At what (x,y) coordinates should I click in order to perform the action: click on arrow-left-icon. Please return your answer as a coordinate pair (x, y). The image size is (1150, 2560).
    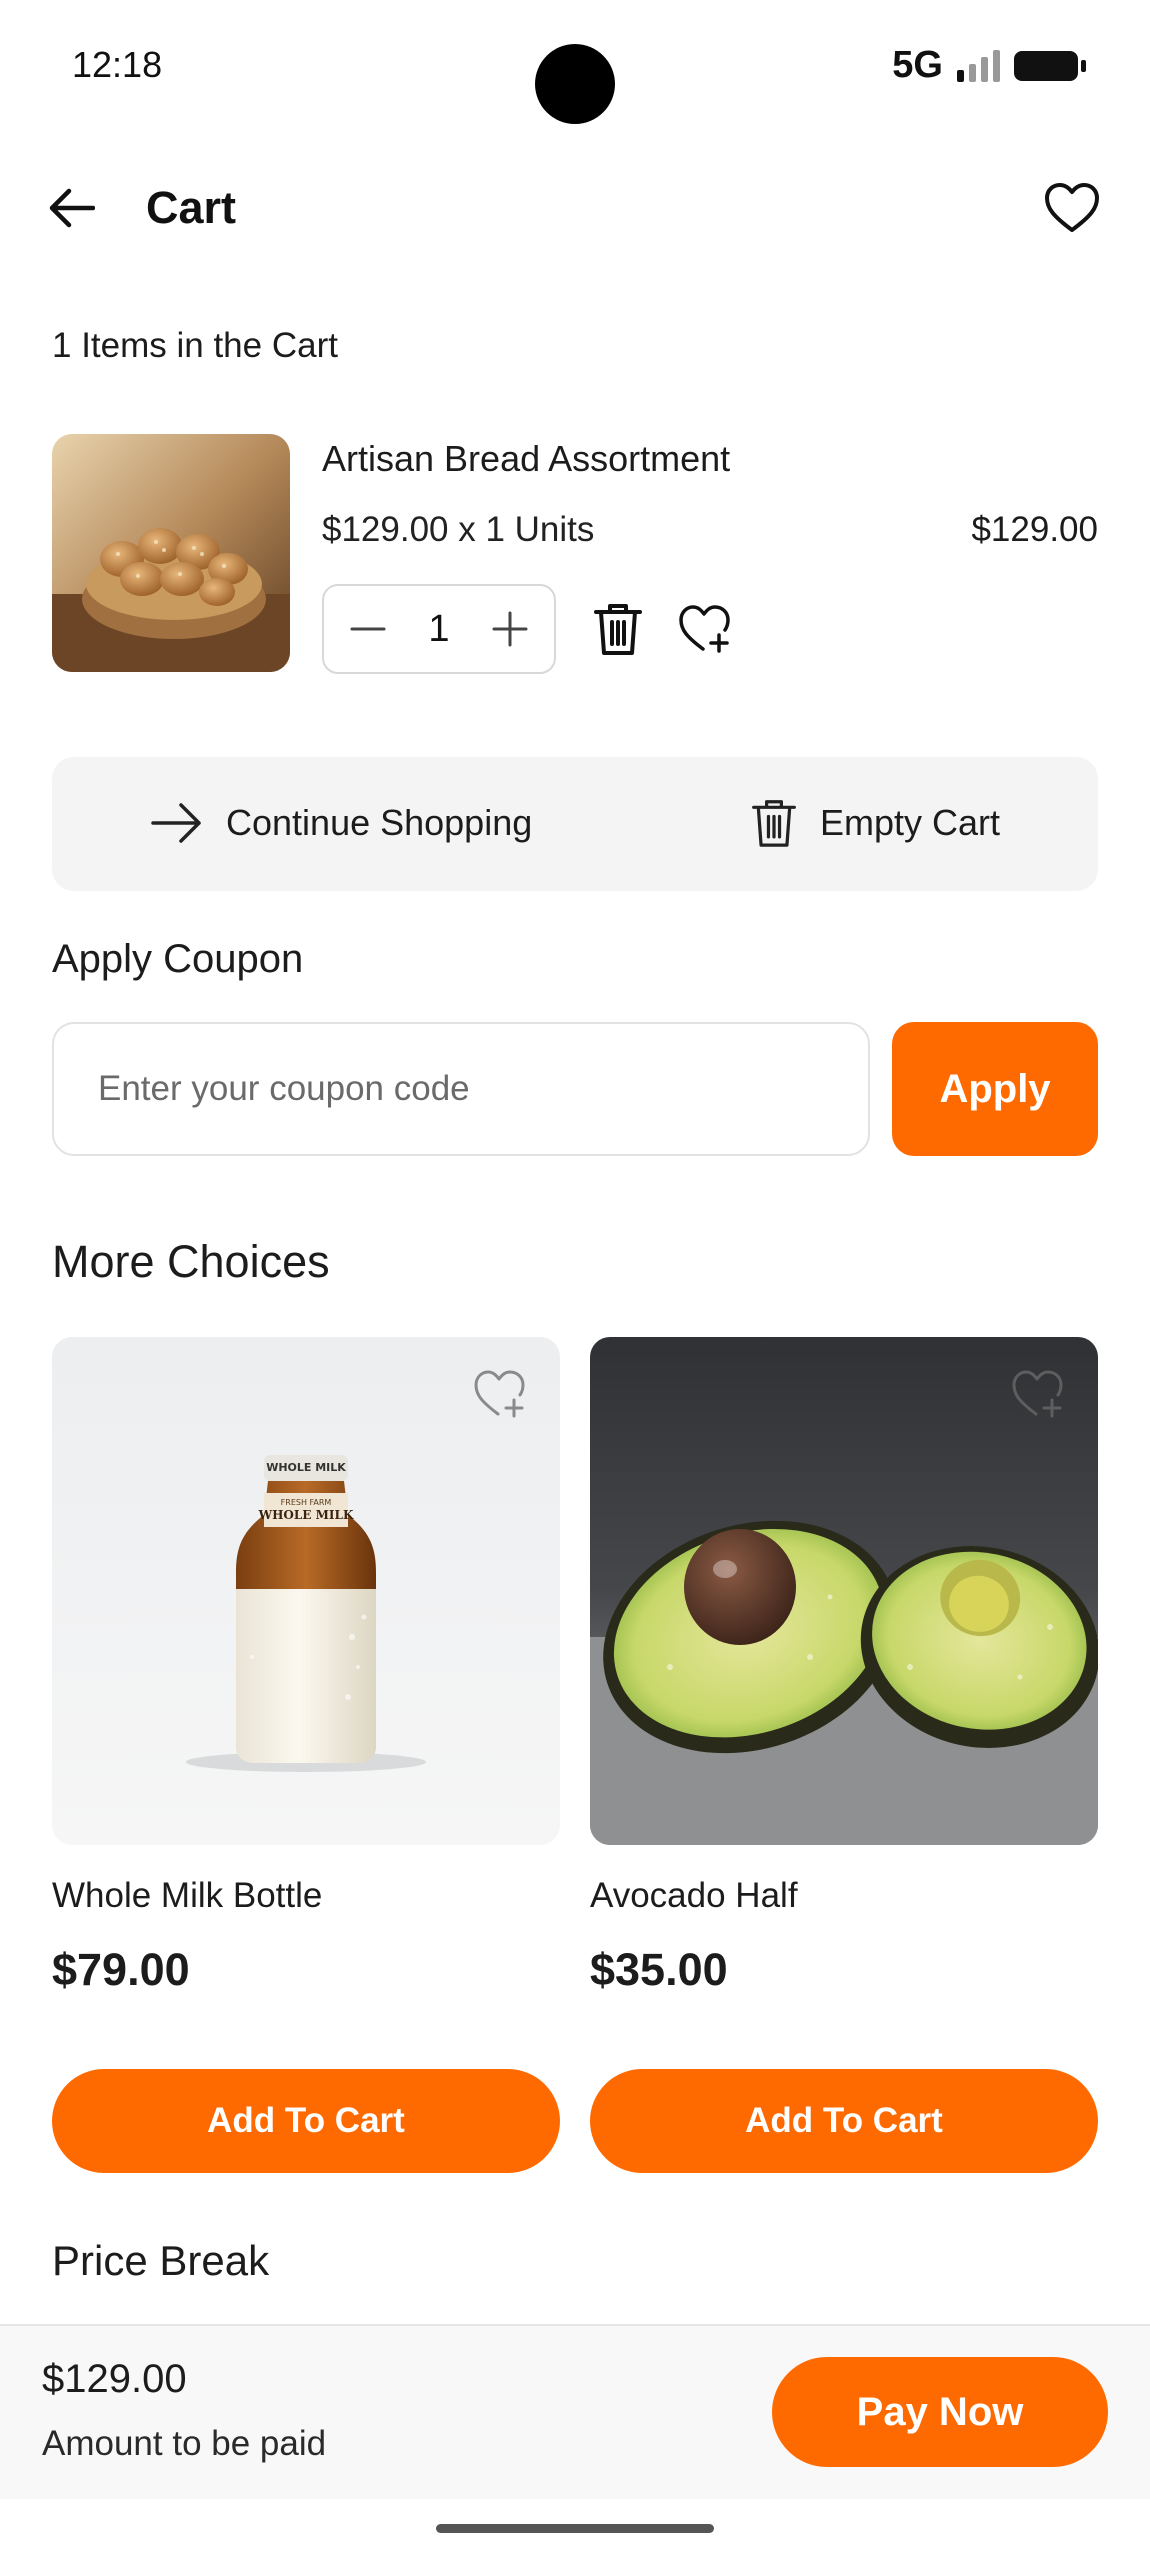
    Looking at the image, I should click on (72, 208).